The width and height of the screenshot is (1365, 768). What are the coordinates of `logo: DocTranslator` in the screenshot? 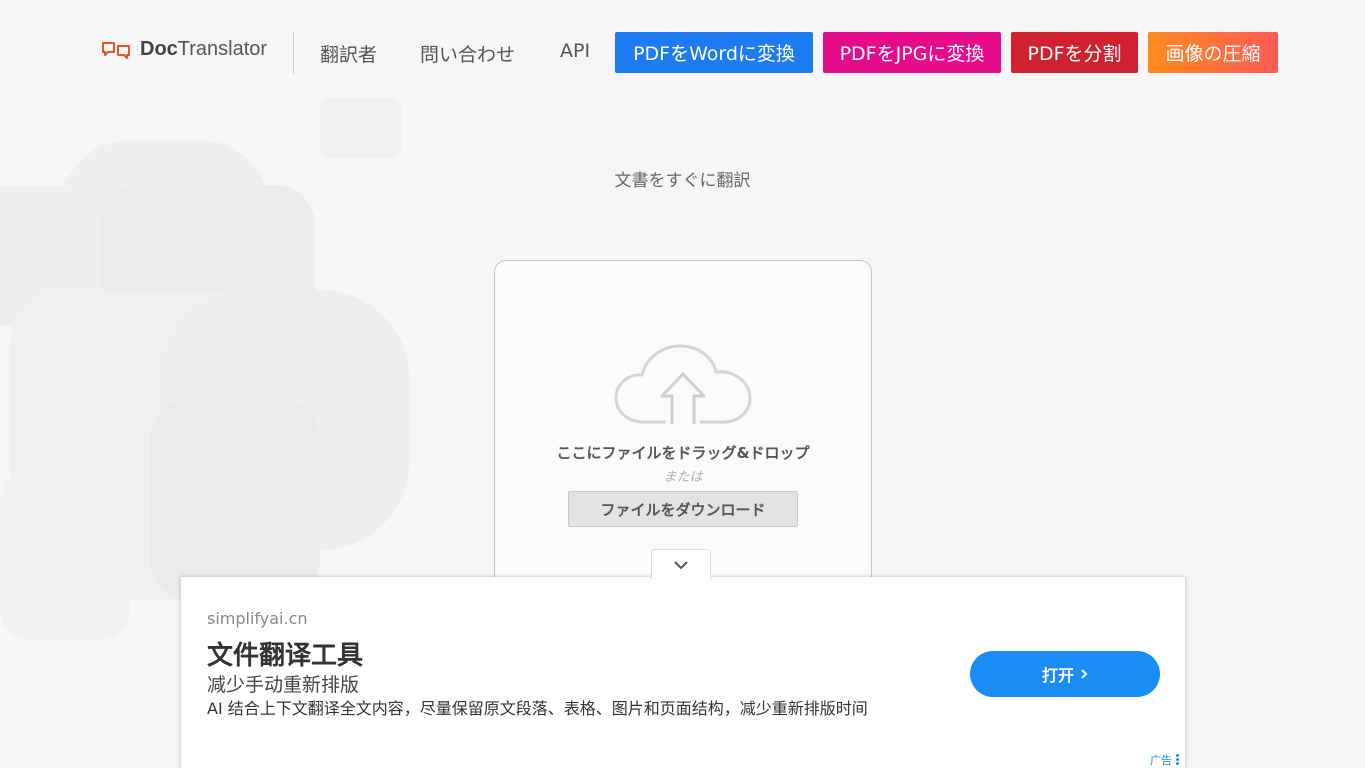 It's located at (184, 49).